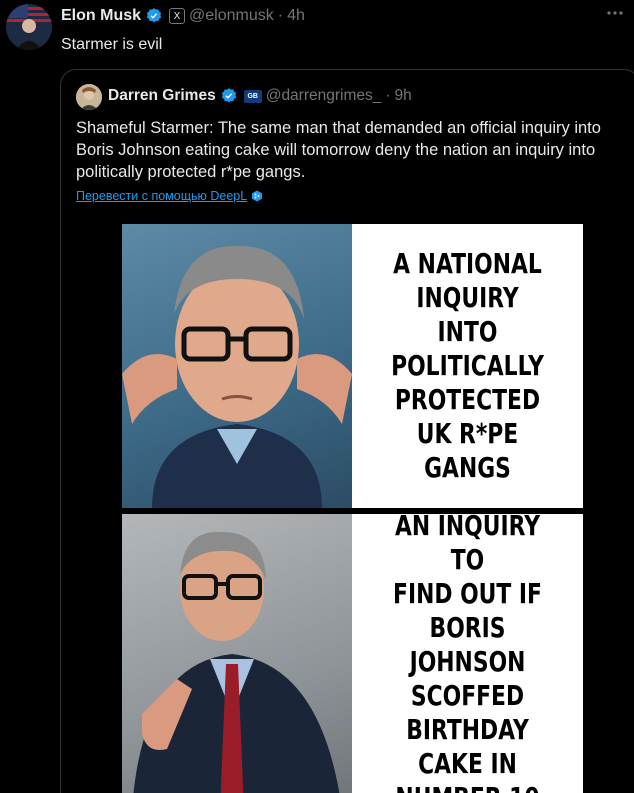 Image resolution: width=634 pixels, height=793 pixels. What do you see at coordinates (257, 196) in the screenshot?
I see `deepl-icon` at bounding box center [257, 196].